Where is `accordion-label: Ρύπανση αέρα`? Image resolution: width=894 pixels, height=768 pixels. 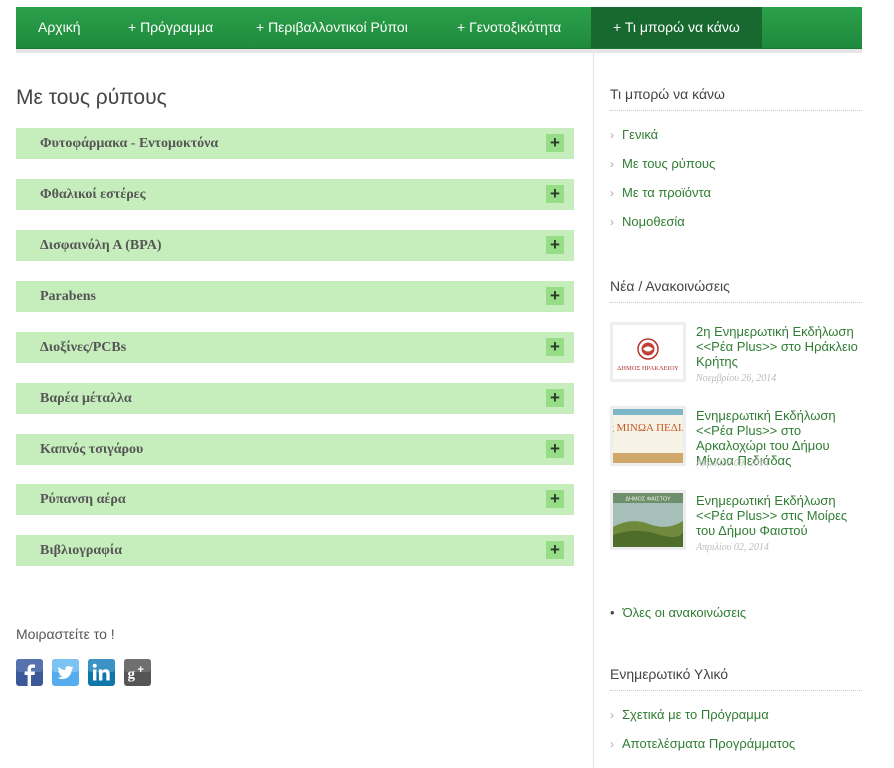
accordion-label: Ρύπανση αέρα is located at coordinates (83, 499).